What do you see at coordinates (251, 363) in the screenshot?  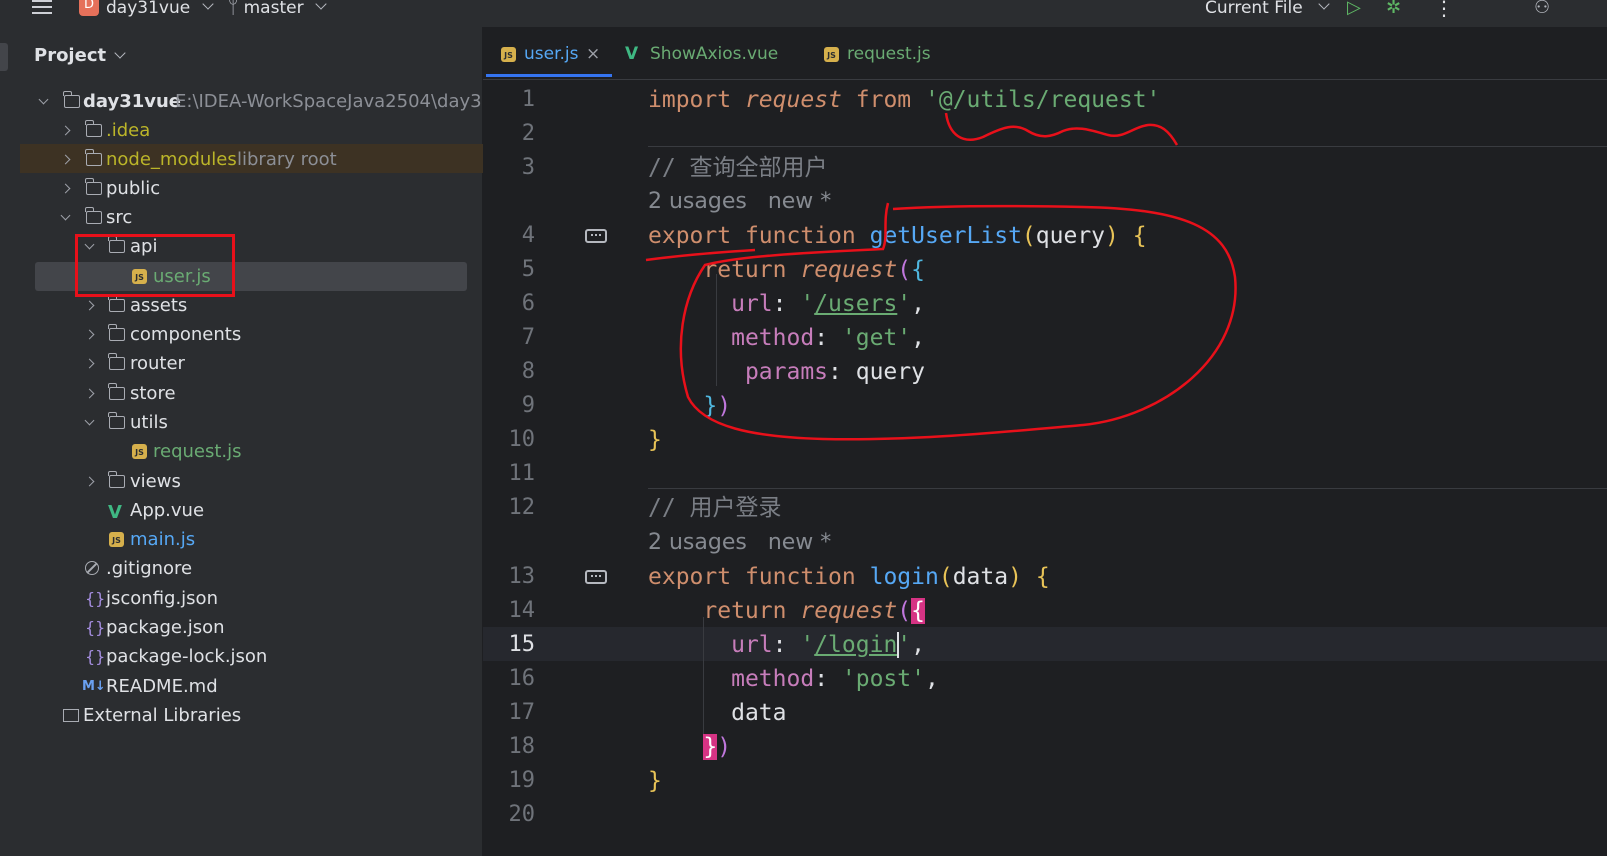 I see `tree-item-router: router` at bounding box center [251, 363].